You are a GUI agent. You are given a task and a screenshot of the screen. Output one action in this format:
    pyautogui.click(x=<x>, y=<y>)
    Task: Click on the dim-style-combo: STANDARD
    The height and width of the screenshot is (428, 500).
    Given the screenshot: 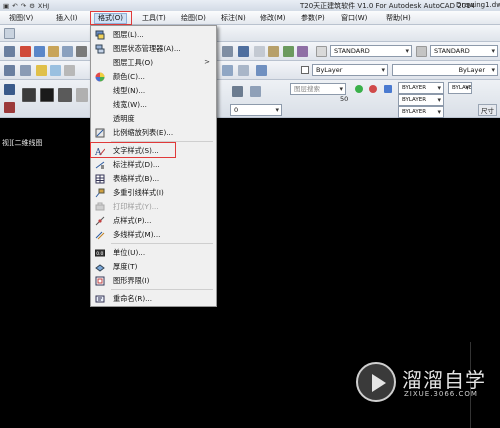 What is the action you would take?
    pyautogui.click(x=464, y=51)
    